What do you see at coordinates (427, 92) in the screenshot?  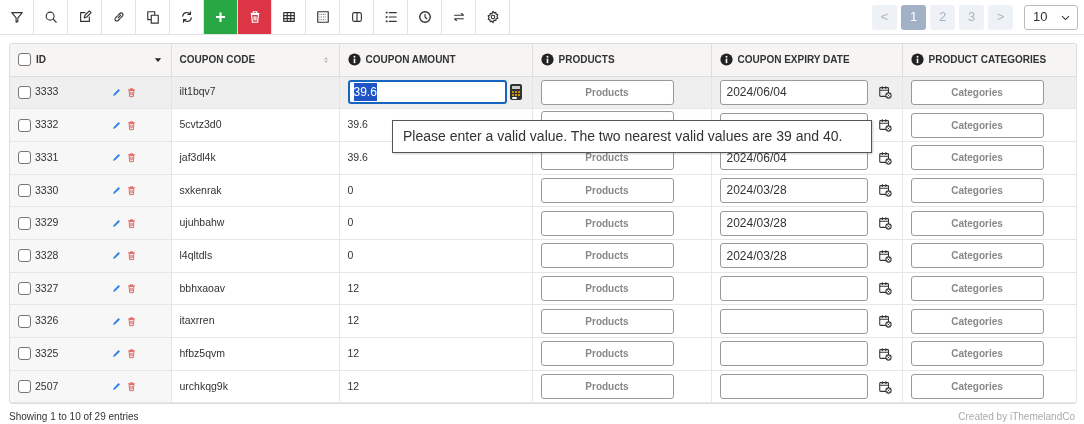 I see `amount-input: 39.6` at bounding box center [427, 92].